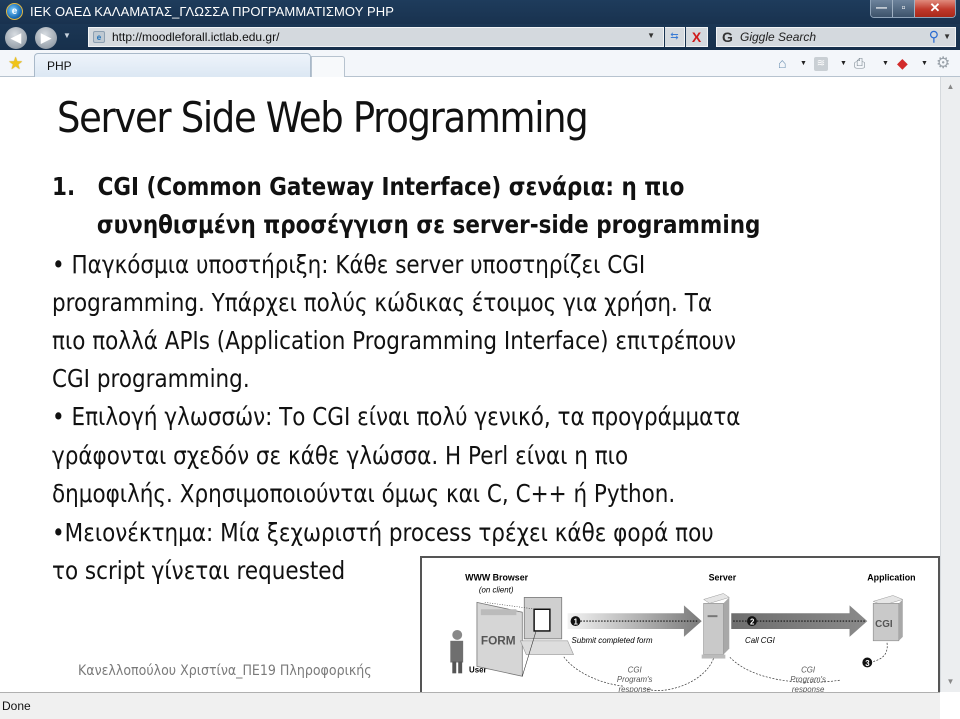  I want to click on response-1-line-3: response, so click(634, 688).